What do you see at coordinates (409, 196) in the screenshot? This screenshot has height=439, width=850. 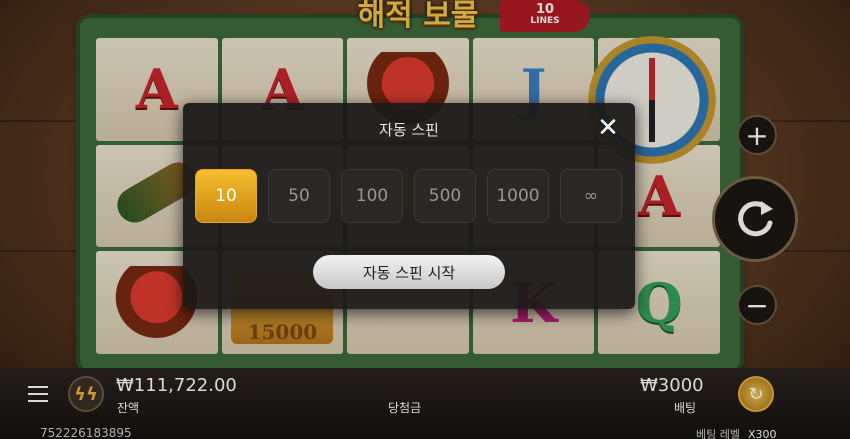 I see `autospin-options: 10 50 100 500 1000 ∞` at bounding box center [409, 196].